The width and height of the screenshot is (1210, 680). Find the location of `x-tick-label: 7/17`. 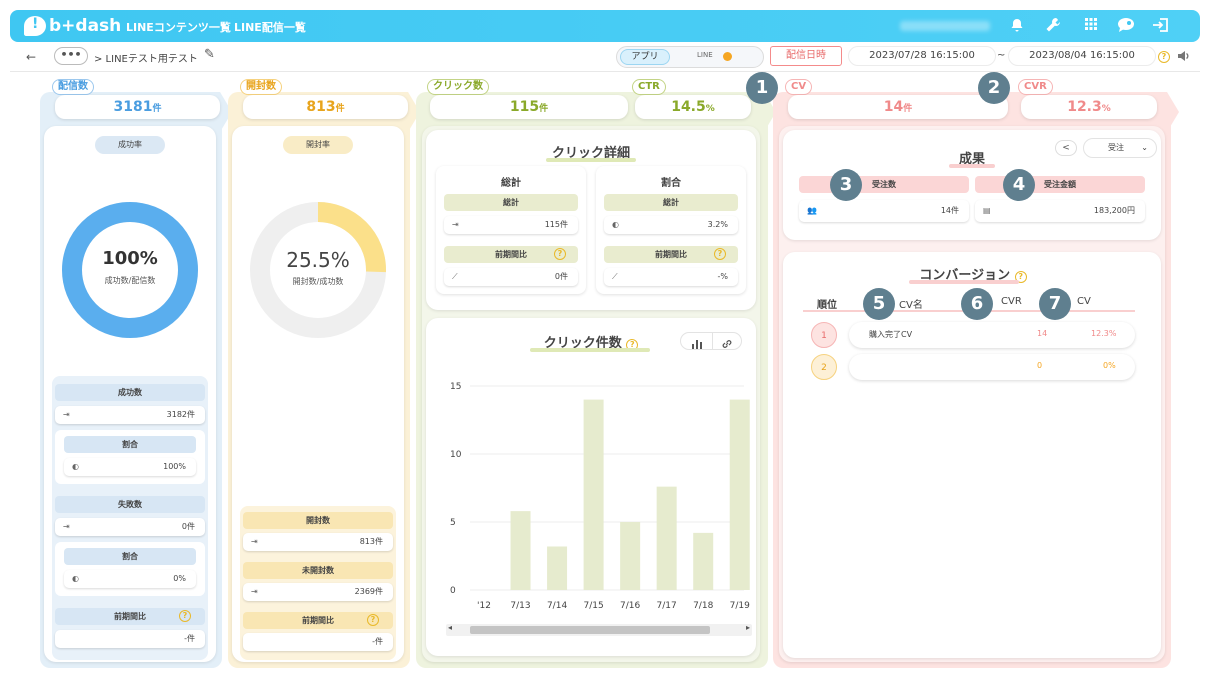

x-tick-label: 7/17 is located at coordinates (667, 606).